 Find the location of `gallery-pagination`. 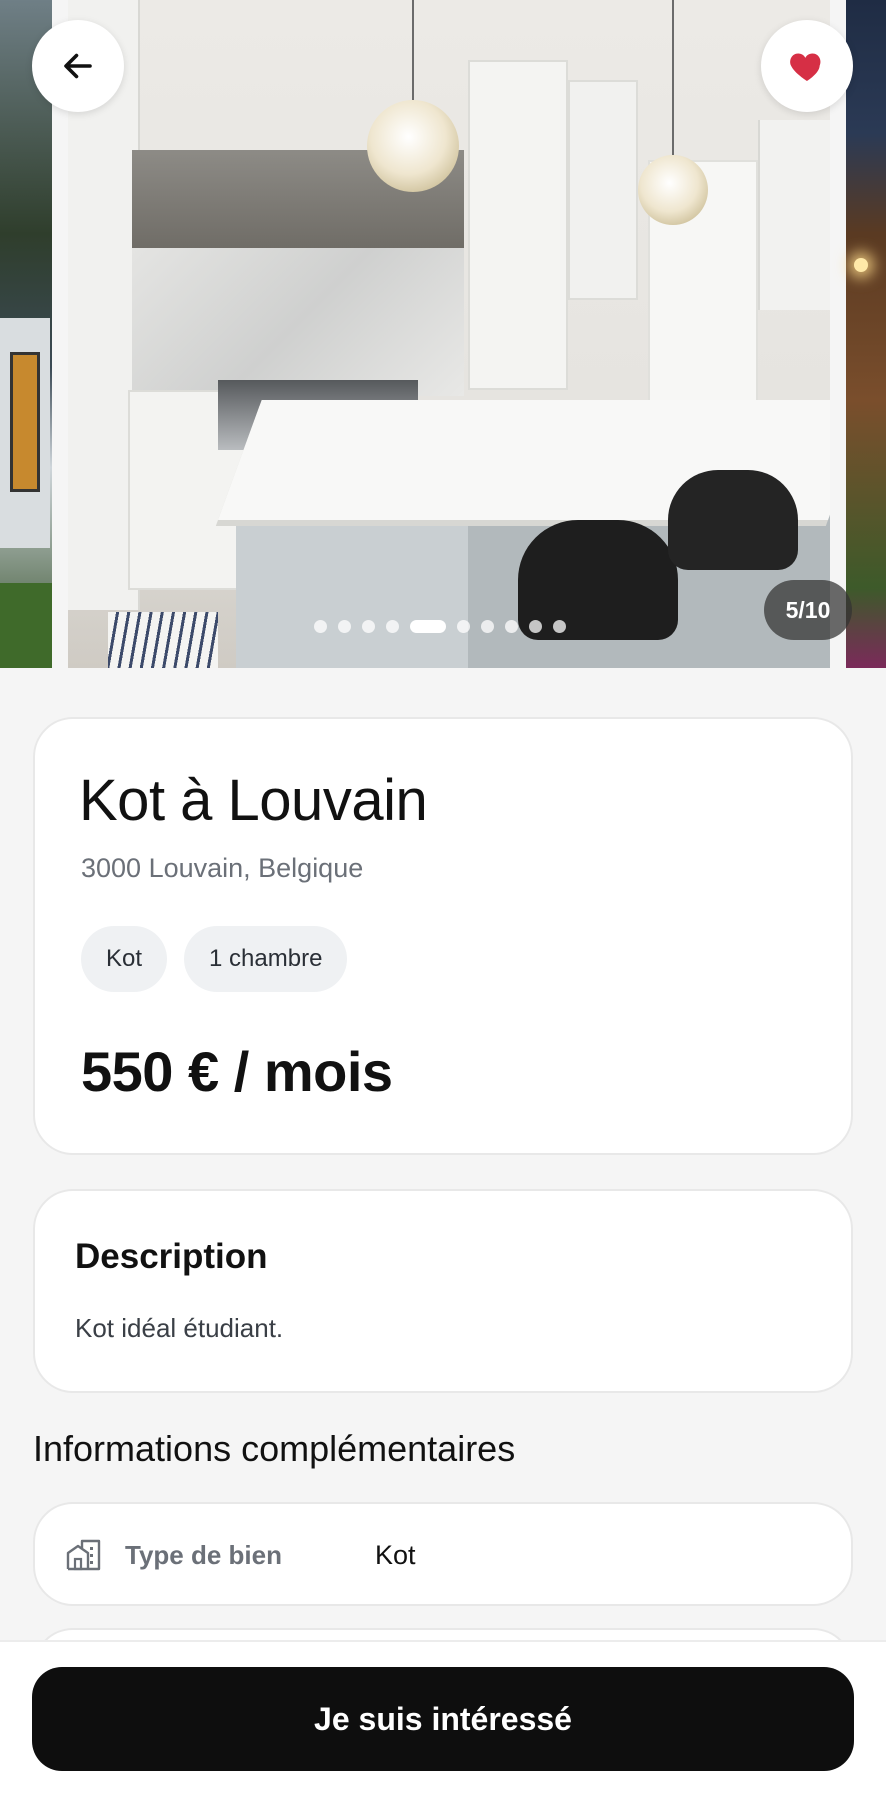

gallery-pagination is located at coordinates (440, 626).